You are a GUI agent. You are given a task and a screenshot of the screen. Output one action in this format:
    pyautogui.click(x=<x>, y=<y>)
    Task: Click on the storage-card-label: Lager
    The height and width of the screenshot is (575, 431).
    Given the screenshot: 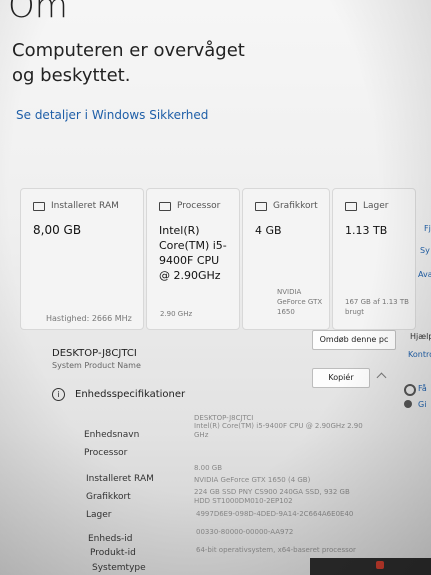 What is the action you would take?
    pyautogui.click(x=376, y=206)
    